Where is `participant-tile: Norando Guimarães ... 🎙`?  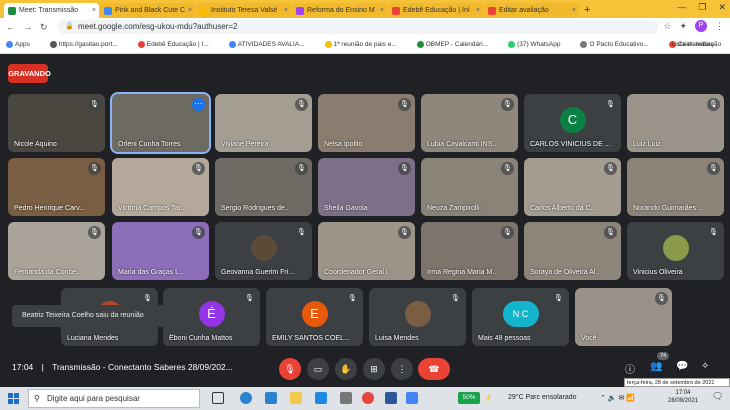
participant-tile: Norando Guimarães ... 🎙 is located at coordinates (675, 187).